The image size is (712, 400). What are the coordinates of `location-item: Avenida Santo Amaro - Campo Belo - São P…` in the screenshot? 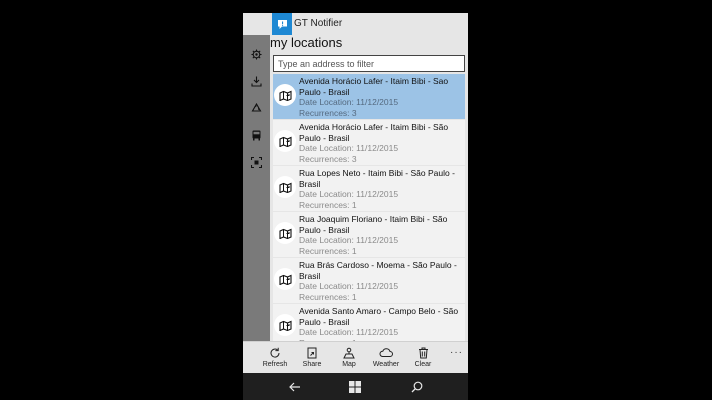 It's located at (369, 322).